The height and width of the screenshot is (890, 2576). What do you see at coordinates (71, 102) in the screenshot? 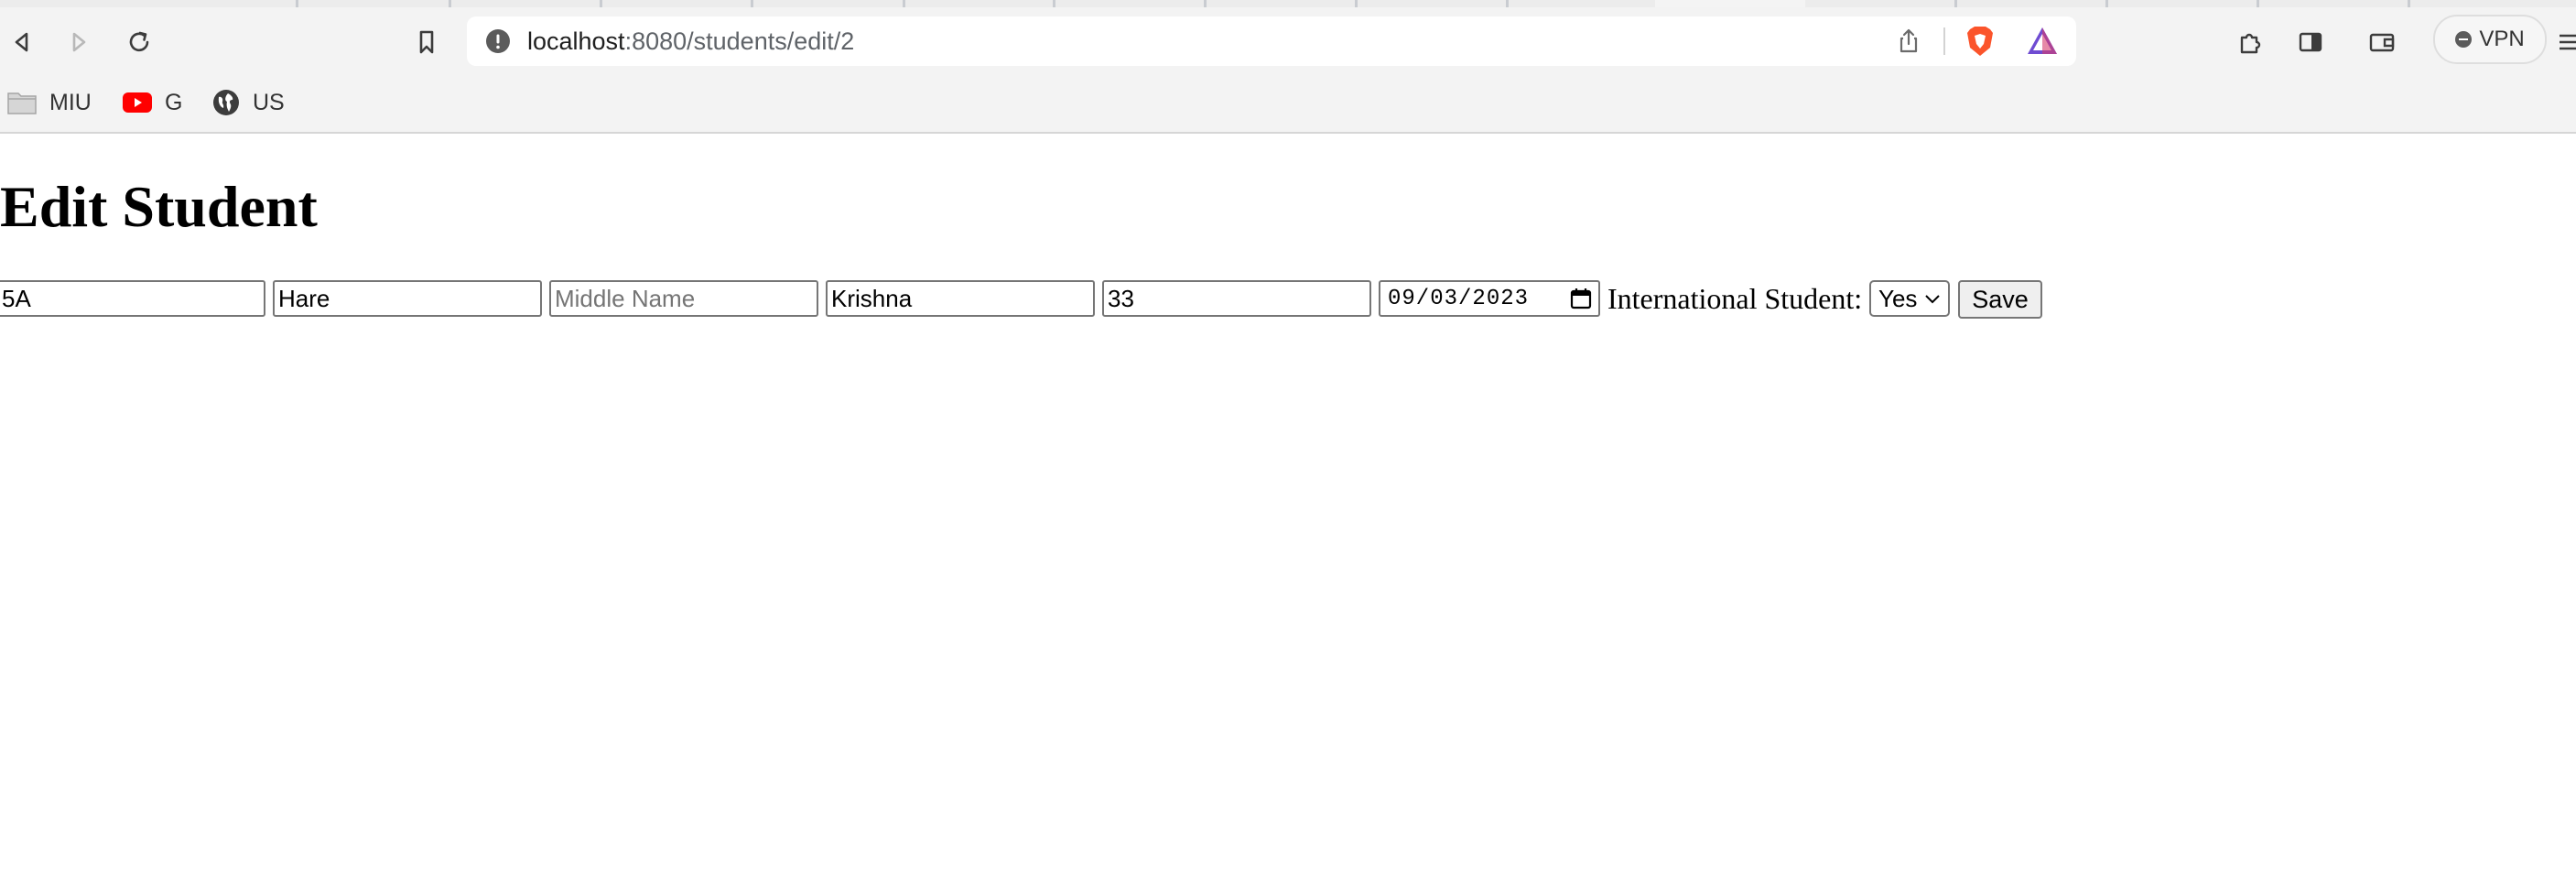
I see `bookmark-label: MIU` at bounding box center [71, 102].